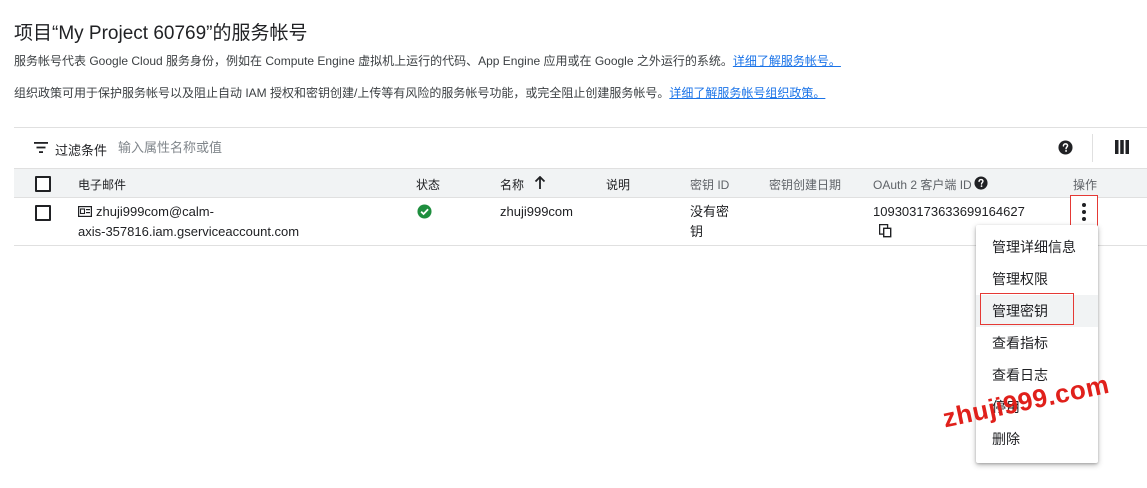  I want to click on help-icon, so click(1065, 147).